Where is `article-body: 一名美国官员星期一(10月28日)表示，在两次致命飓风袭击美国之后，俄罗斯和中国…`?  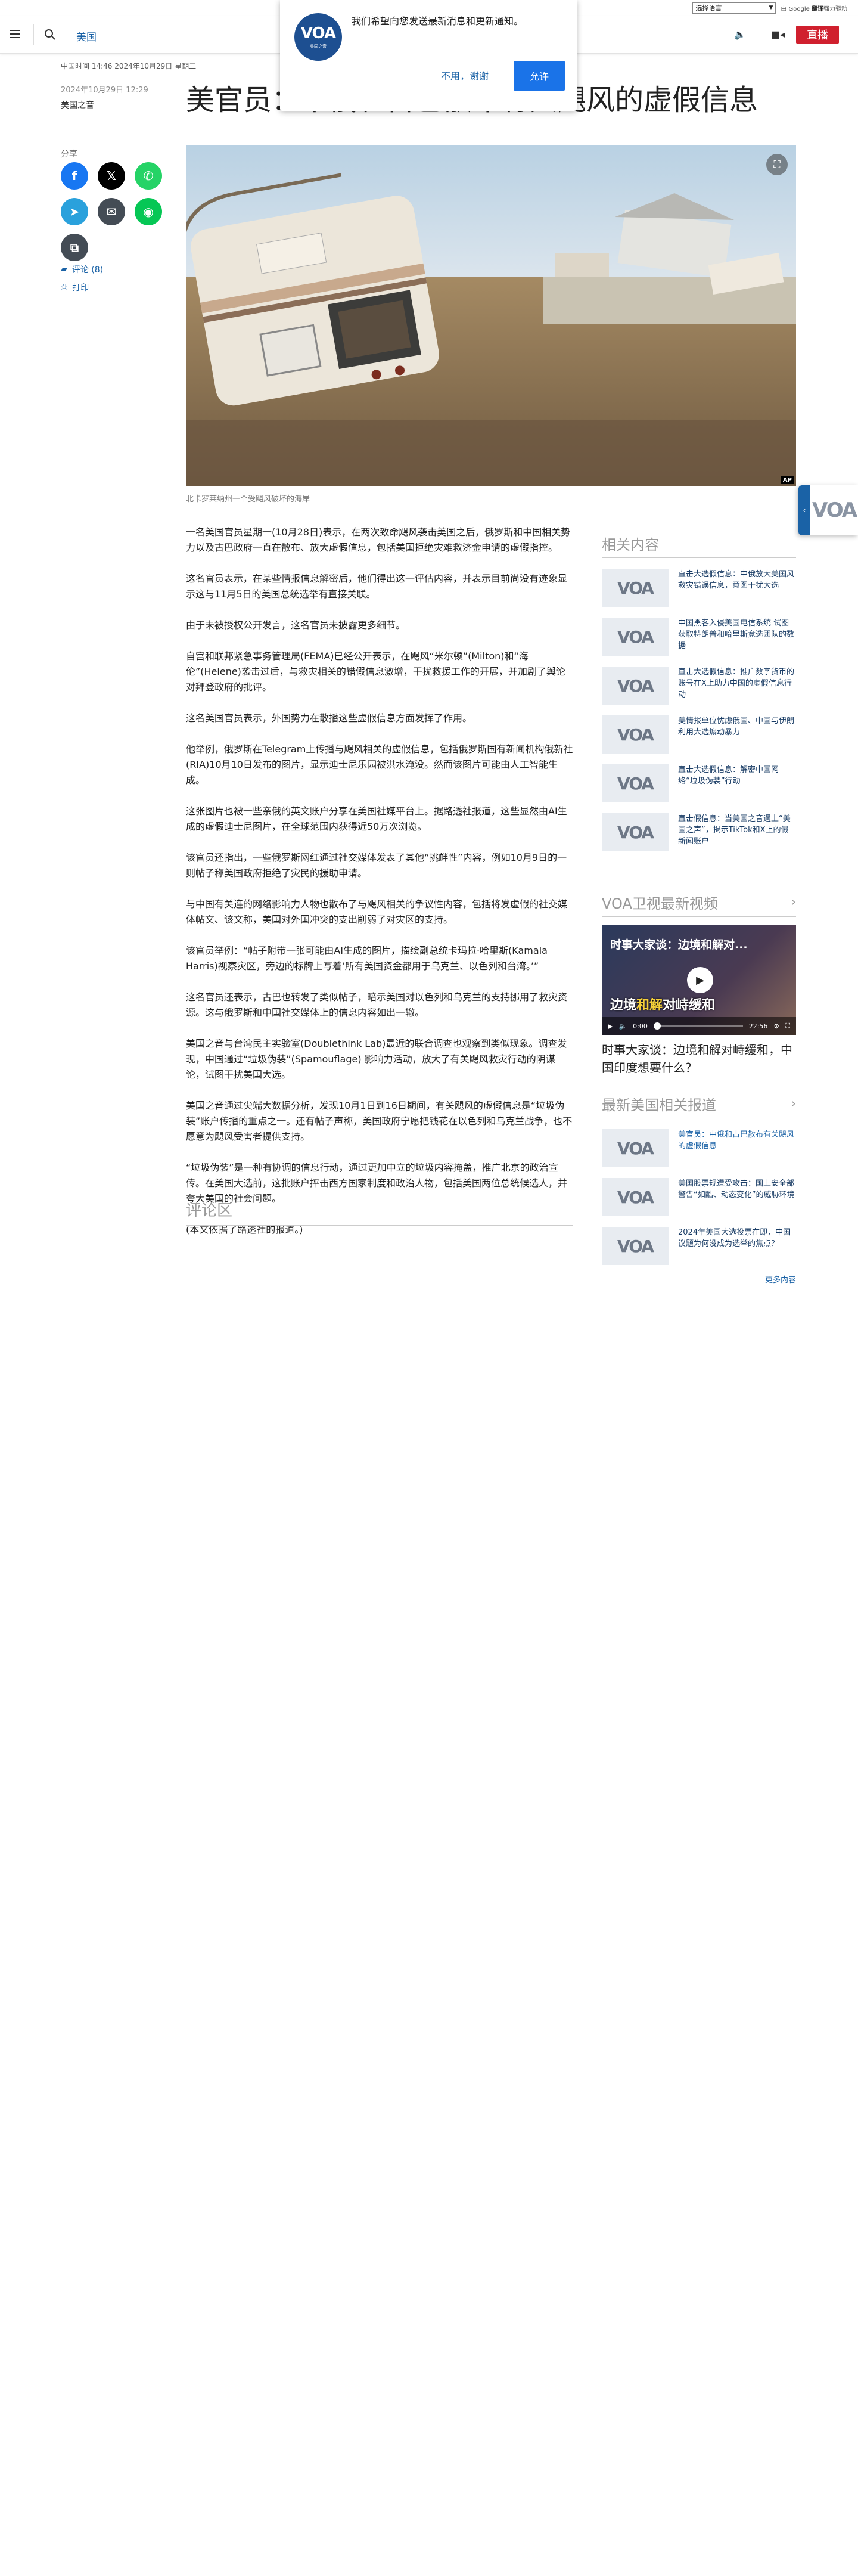
article-body: 一名美国官员星期一(10月28日)表示，在两次致命飓风袭击美国之后，俄罗斯和中国… is located at coordinates (379, 889).